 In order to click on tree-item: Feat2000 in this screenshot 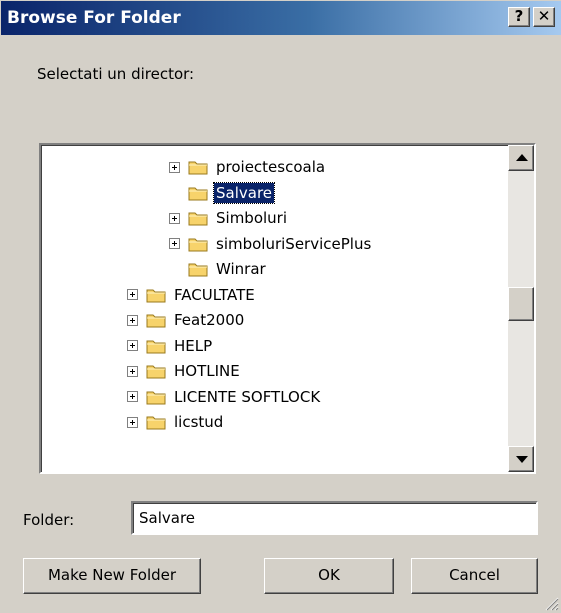, I will do `click(186, 320)`.